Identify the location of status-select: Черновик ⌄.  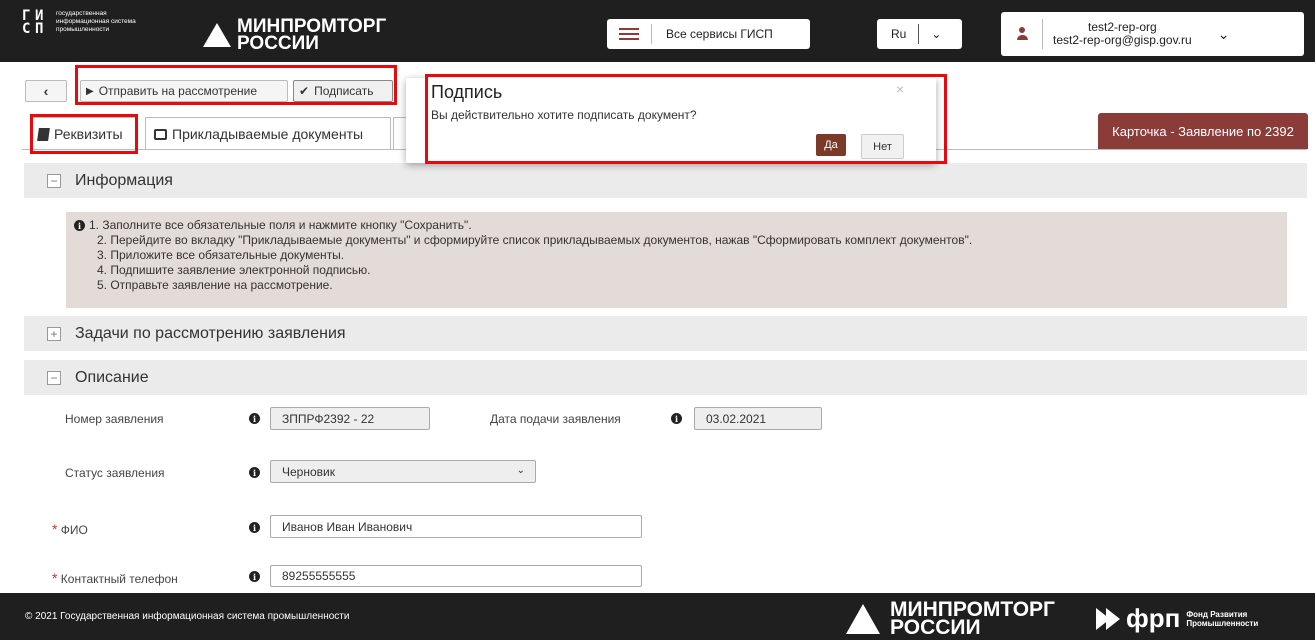
(403, 471).